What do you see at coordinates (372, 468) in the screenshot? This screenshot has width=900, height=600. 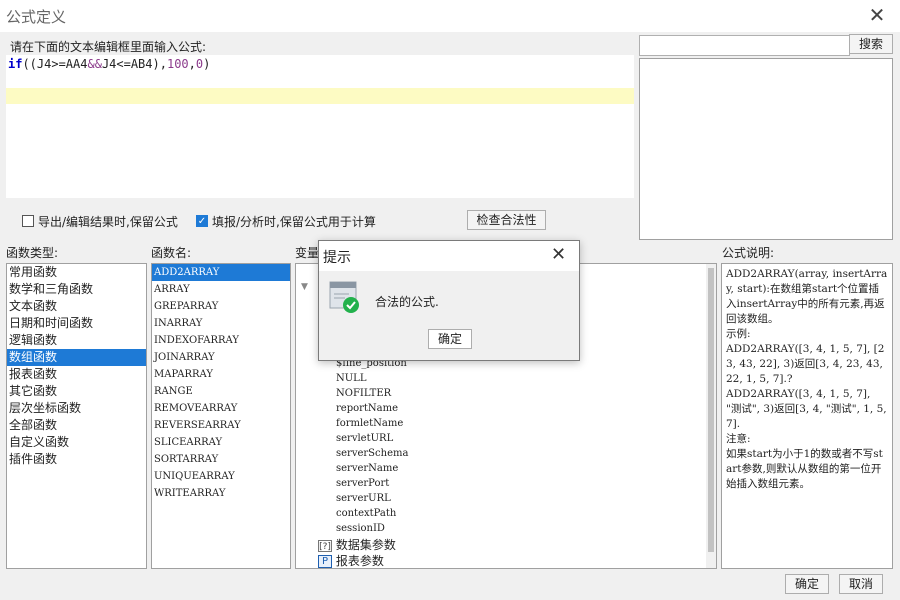 I see `variable-item: serverName` at bounding box center [372, 468].